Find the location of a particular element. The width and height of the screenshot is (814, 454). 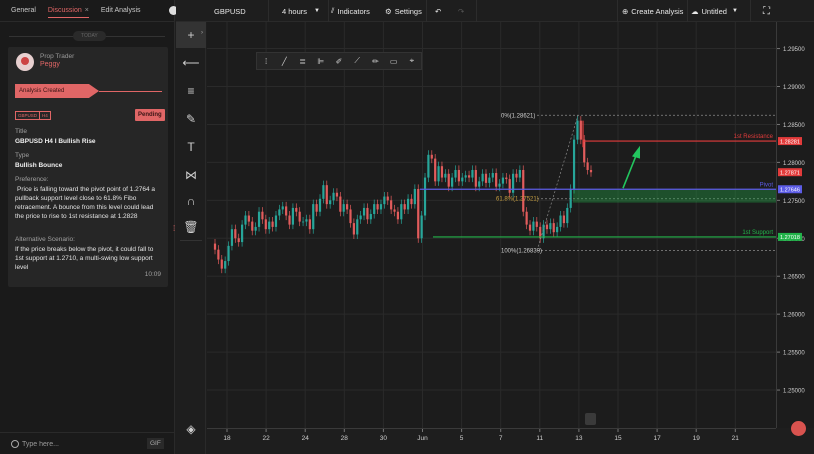

tab-edit-analysis: Edit Analysis is located at coordinates (121, 10).